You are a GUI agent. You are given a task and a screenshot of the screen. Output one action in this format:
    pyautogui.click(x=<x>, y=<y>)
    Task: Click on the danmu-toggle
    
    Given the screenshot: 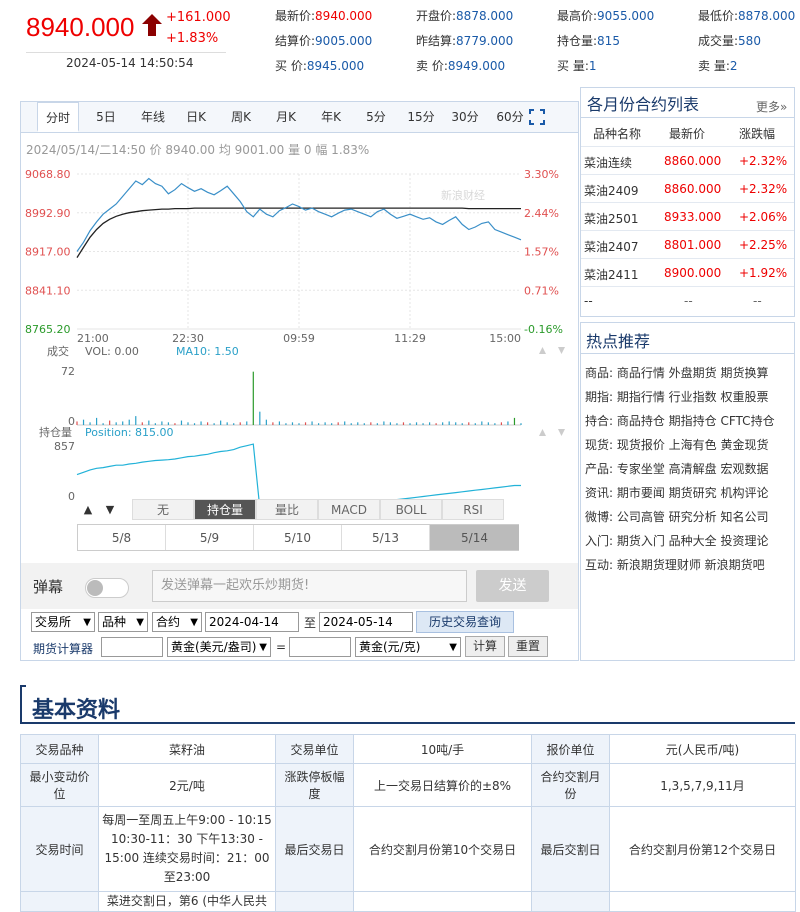 What is the action you would take?
    pyautogui.click(x=107, y=588)
    